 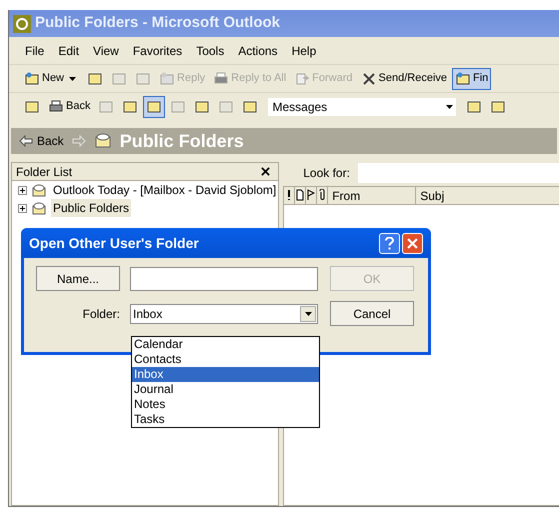 What do you see at coordinates (22, 23) in the screenshot?
I see `app-icon` at bounding box center [22, 23].